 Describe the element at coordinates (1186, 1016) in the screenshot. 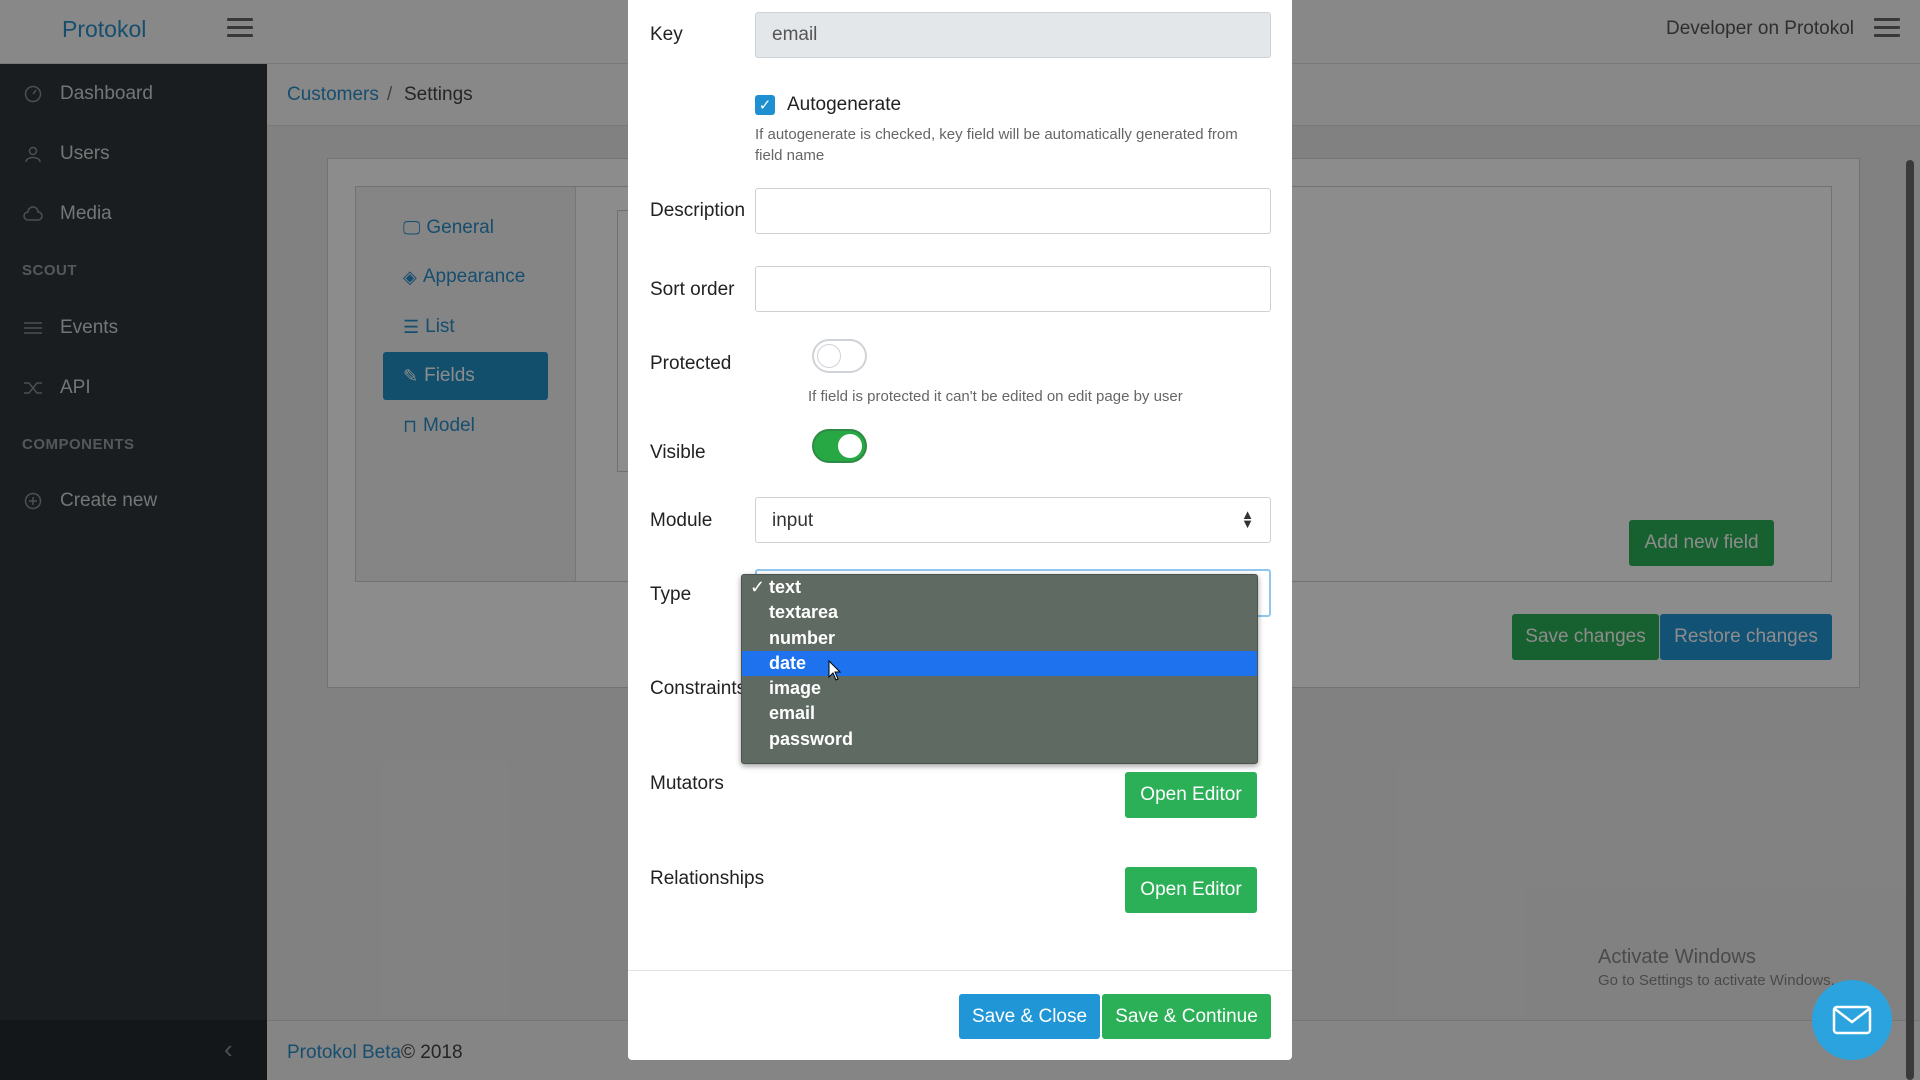

I see `save-continue-button: Save & Continue` at that location.